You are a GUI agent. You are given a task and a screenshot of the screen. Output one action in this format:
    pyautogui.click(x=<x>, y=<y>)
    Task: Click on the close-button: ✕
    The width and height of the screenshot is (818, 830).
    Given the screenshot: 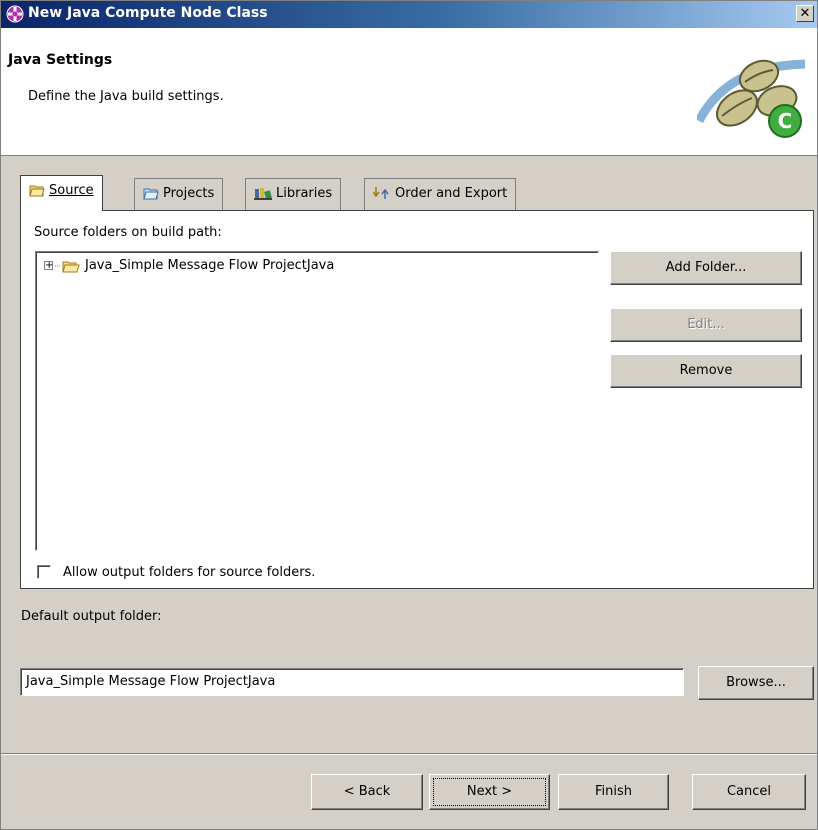 What is the action you would take?
    pyautogui.click(x=805, y=13)
    